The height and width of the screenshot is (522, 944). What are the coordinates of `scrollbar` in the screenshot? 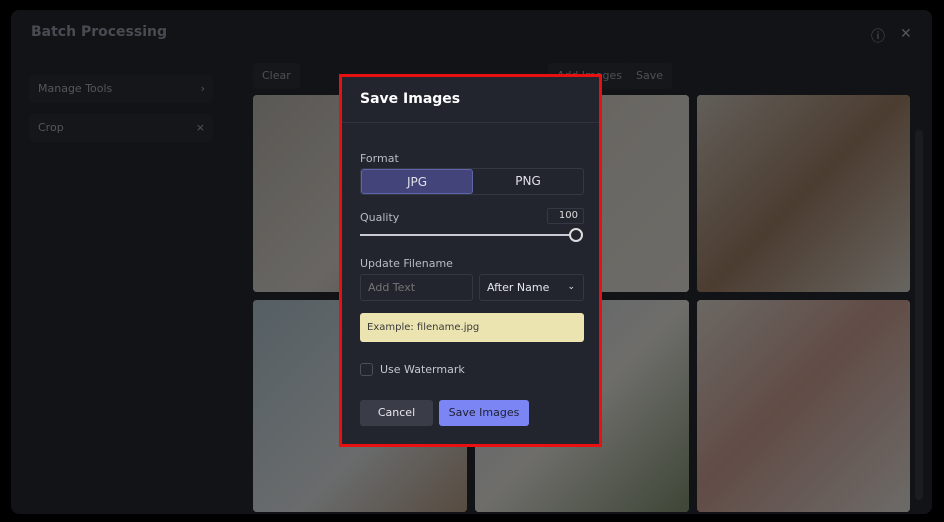 It's located at (919, 315).